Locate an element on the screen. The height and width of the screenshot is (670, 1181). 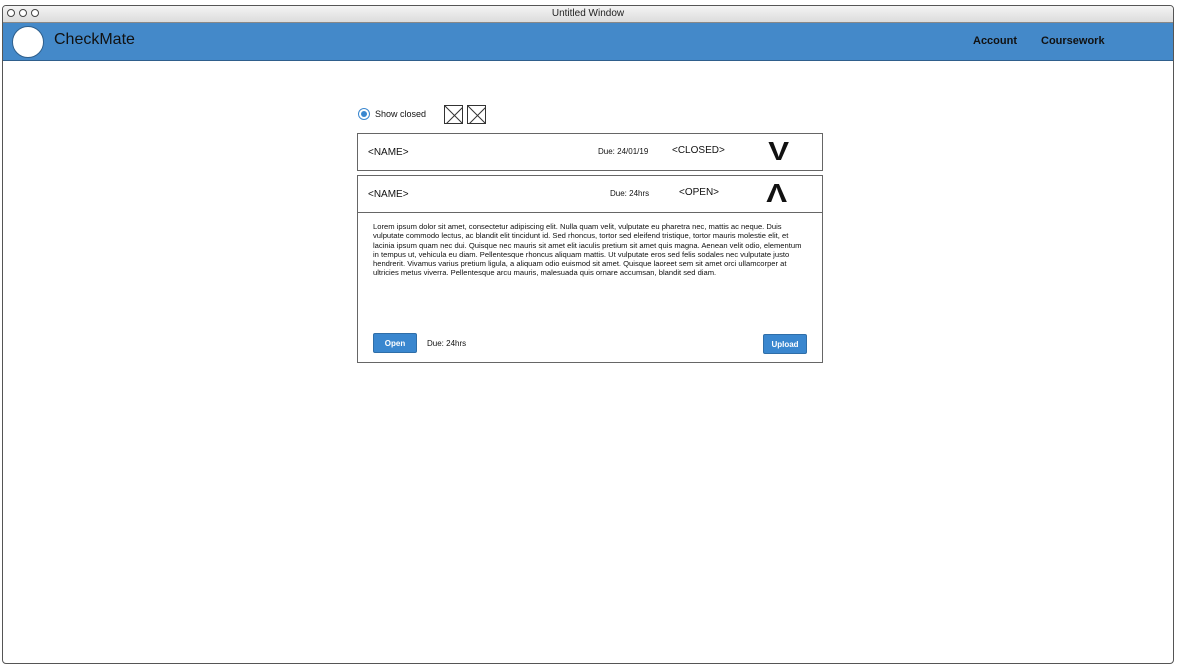
assignment-card-closed: <NAME> Due: 24/01/19 <CLOSED> V is located at coordinates (590, 152).